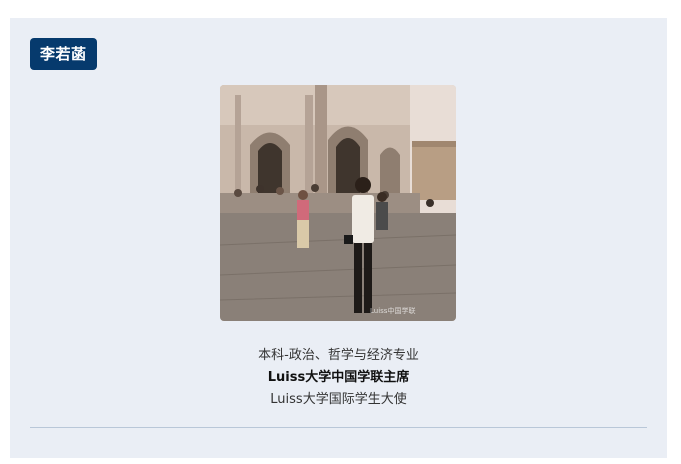 The image size is (681, 464). What do you see at coordinates (338, 427) in the screenshot?
I see `divider` at bounding box center [338, 427].